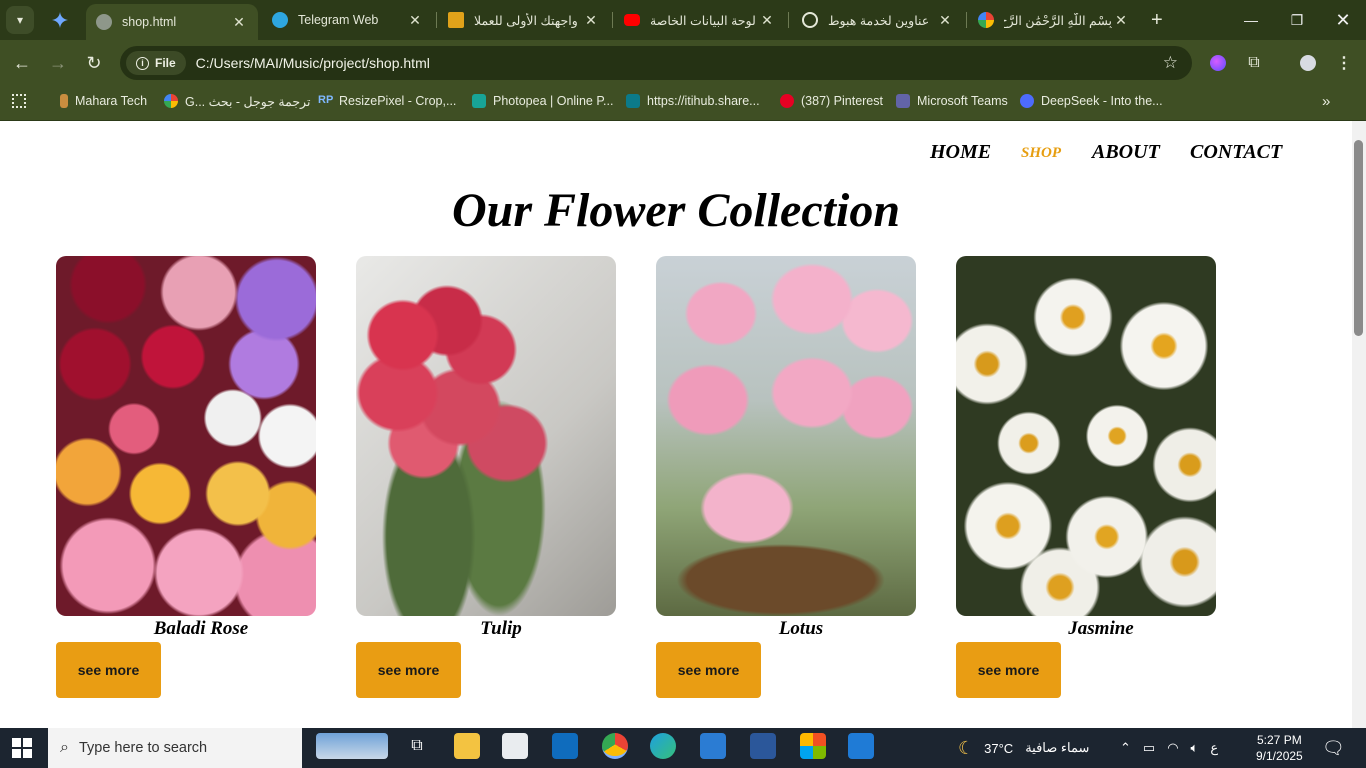  What do you see at coordinates (280, 20) in the screenshot?
I see `telegram-icon` at bounding box center [280, 20].